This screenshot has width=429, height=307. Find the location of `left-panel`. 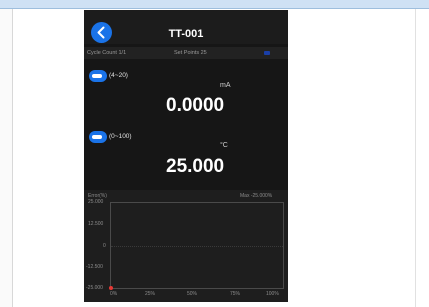

left-panel is located at coordinates (6, 158).